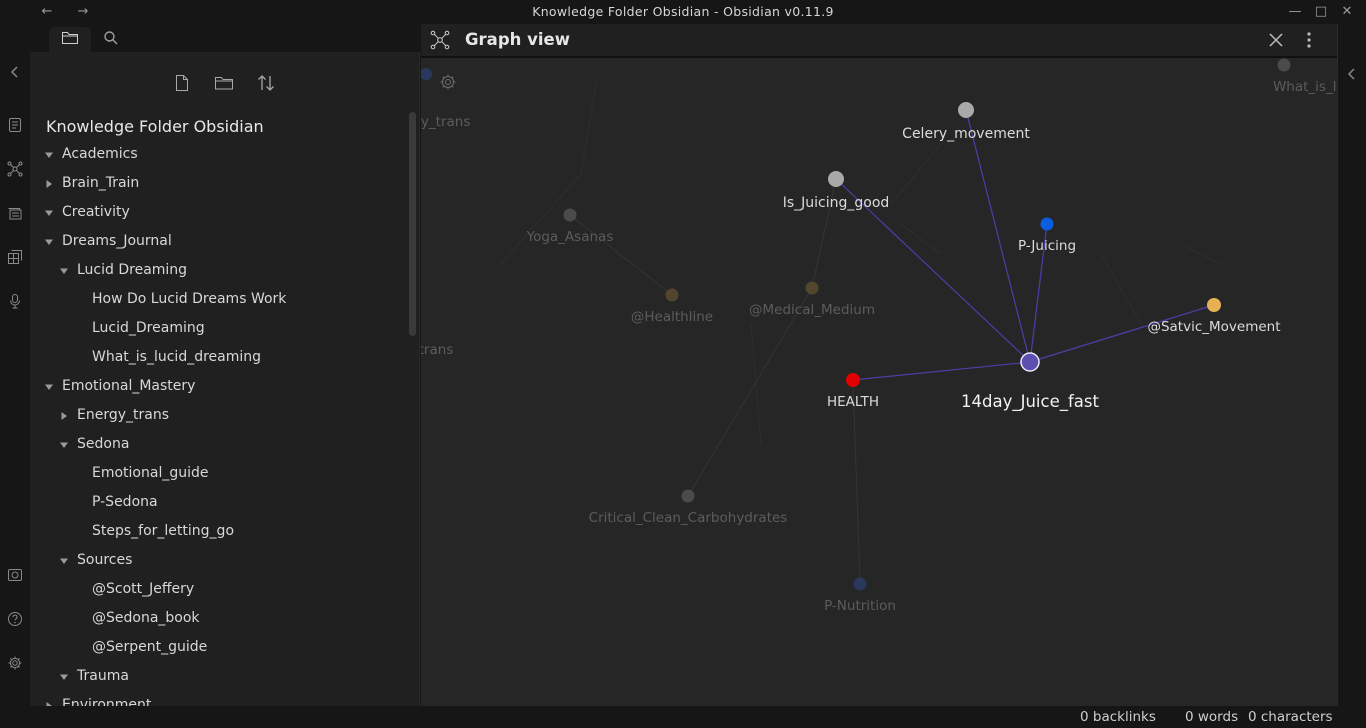 This screenshot has height=728, width=1366. What do you see at coordinates (836, 203) in the screenshot?
I see `graph-node-label: Is_Juicing_good` at bounding box center [836, 203].